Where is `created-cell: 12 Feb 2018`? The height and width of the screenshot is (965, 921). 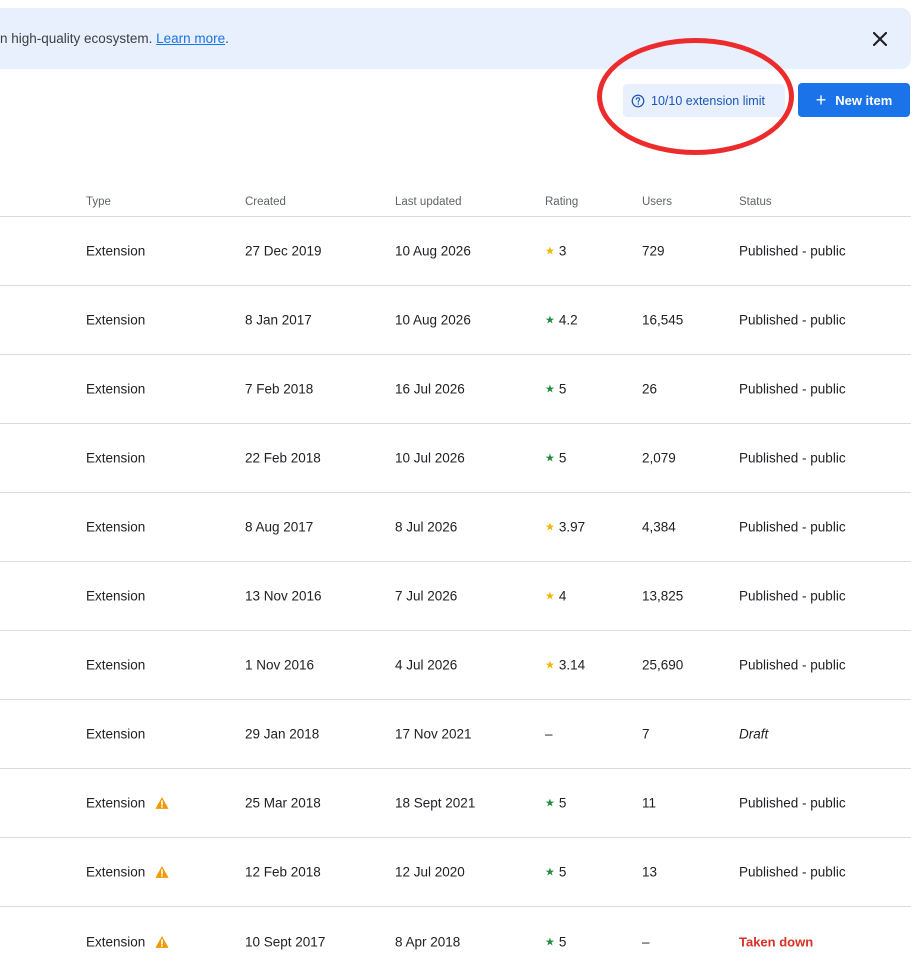 created-cell: 12 Feb 2018 is located at coordinates (283, 872).